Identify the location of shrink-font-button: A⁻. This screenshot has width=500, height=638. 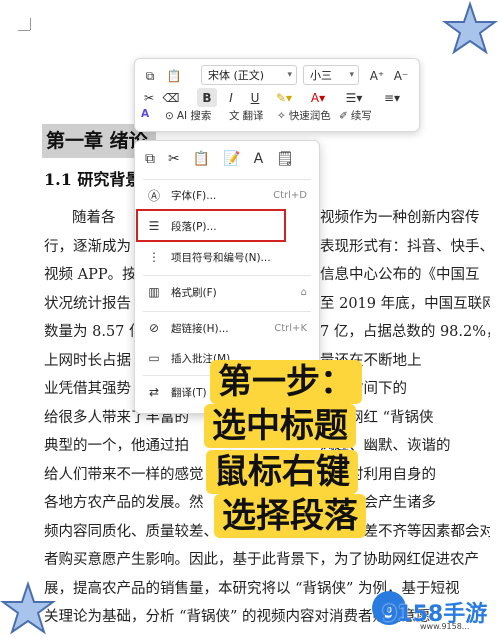
(401, 76).